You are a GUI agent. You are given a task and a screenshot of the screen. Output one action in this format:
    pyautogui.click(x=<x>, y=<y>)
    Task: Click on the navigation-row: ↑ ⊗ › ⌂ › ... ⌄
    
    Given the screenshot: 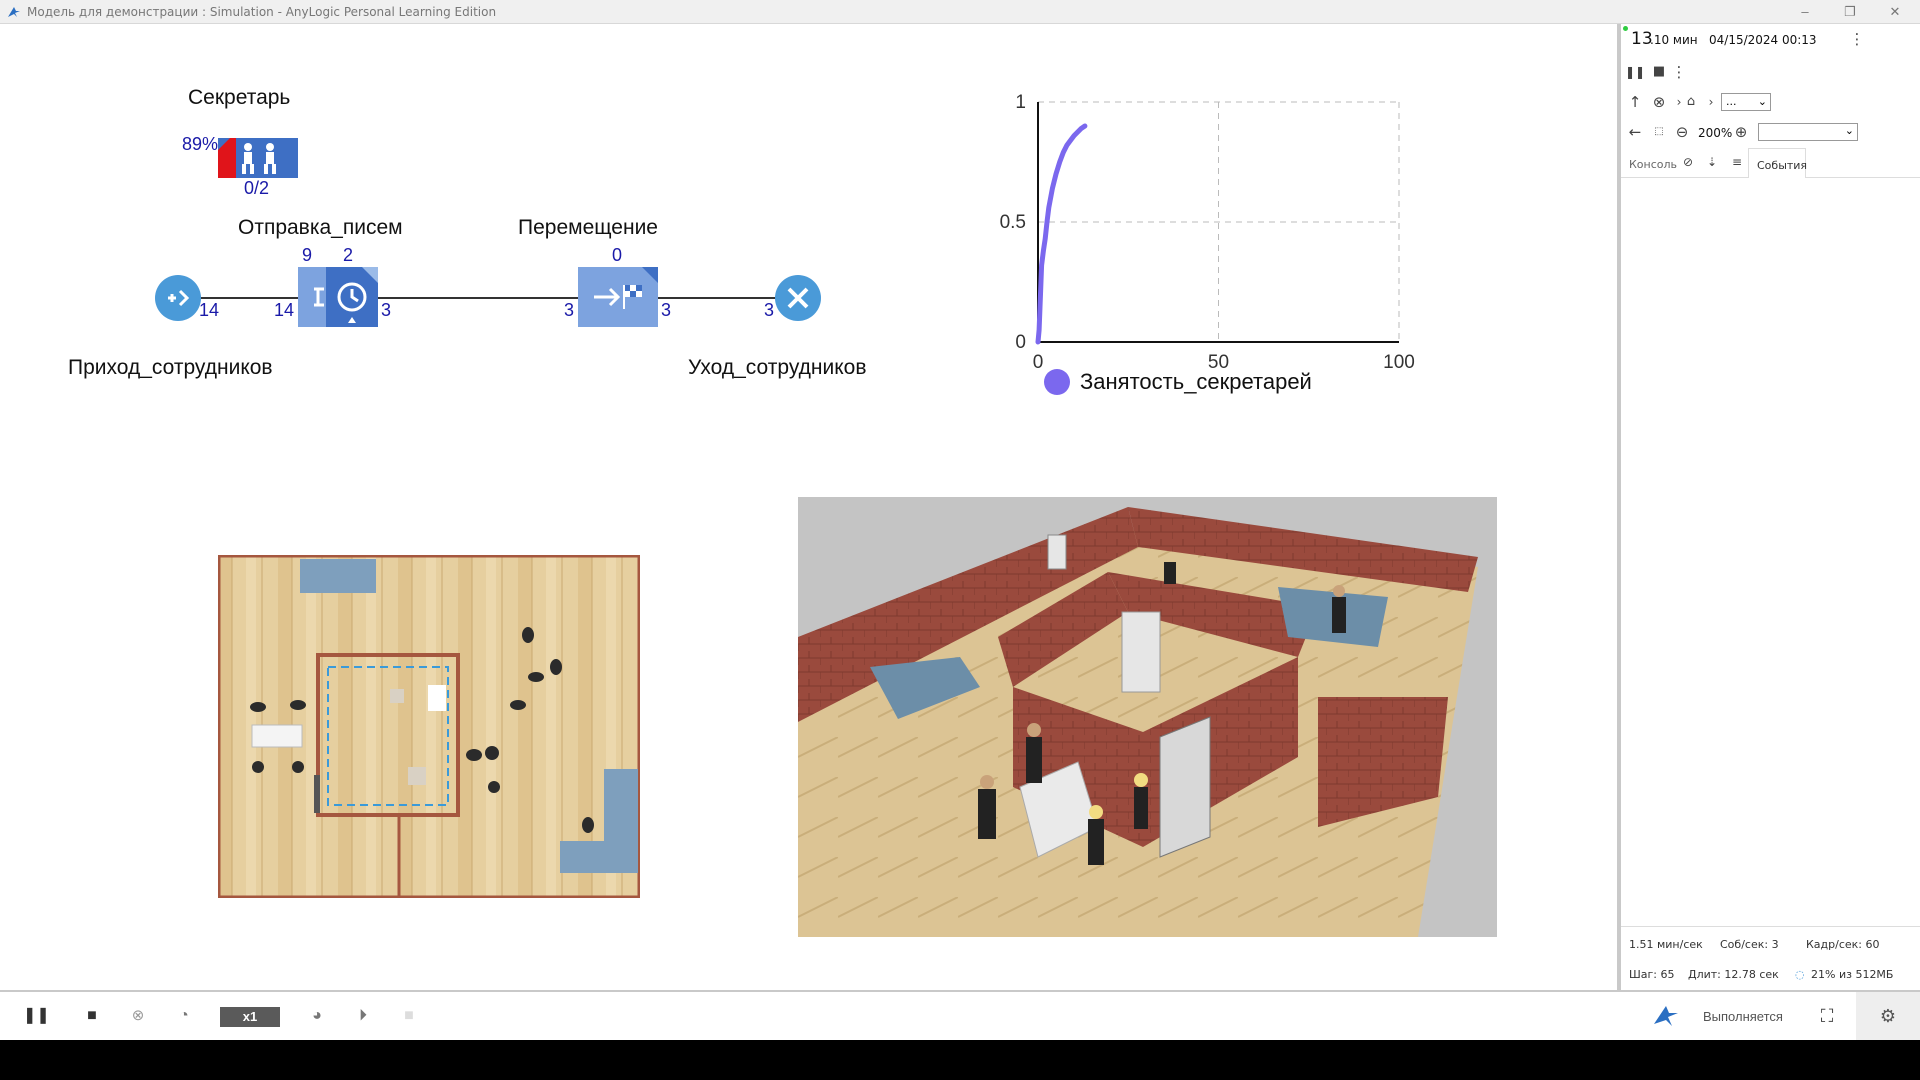 What is the action you would take?
    pyautogui.click(x=1770, y=103)
    